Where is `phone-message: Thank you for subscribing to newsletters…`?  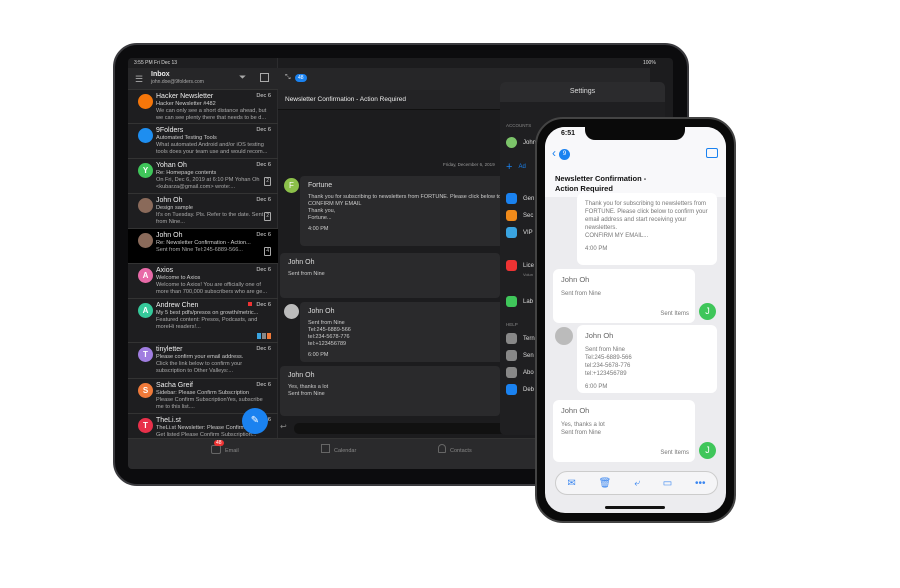
phone-message: Thank you for subscribing to newsletters… is located at coordinates (647, 229).